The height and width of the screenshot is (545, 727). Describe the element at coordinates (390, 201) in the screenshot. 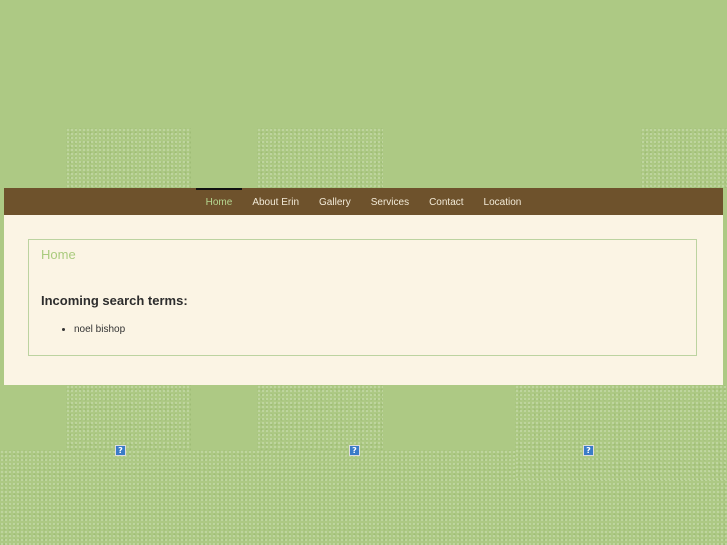

I see `nav-item-services: Services` at that location.